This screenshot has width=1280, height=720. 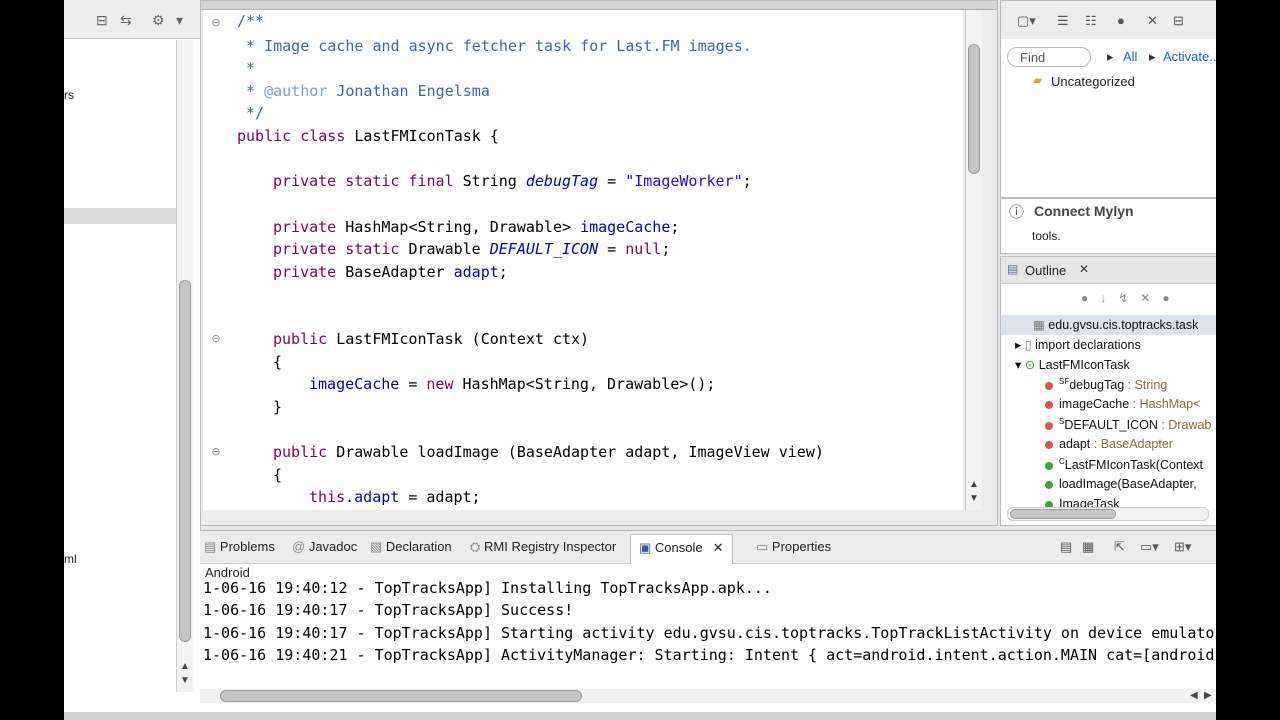 I want to click on editor-vertical-scrollbar: ▲ ▼, so click(x=973, y=260).